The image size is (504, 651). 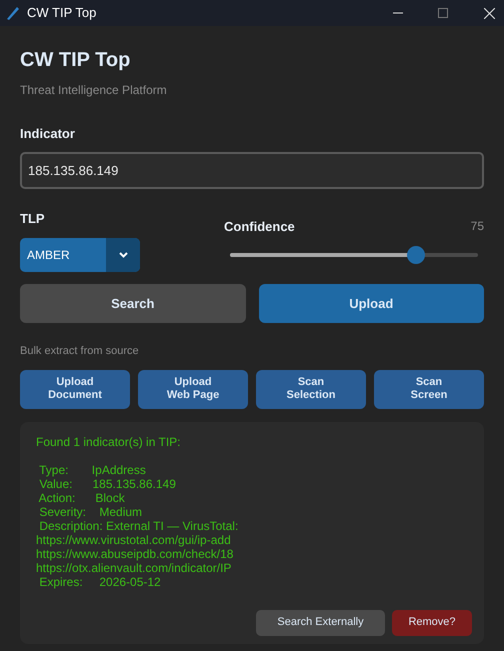 What do you see at coordinates (139, 525) in the screenshot?
I see `result-line: Description: External TI — VirusTotal:` at bounding box center [139, 525].